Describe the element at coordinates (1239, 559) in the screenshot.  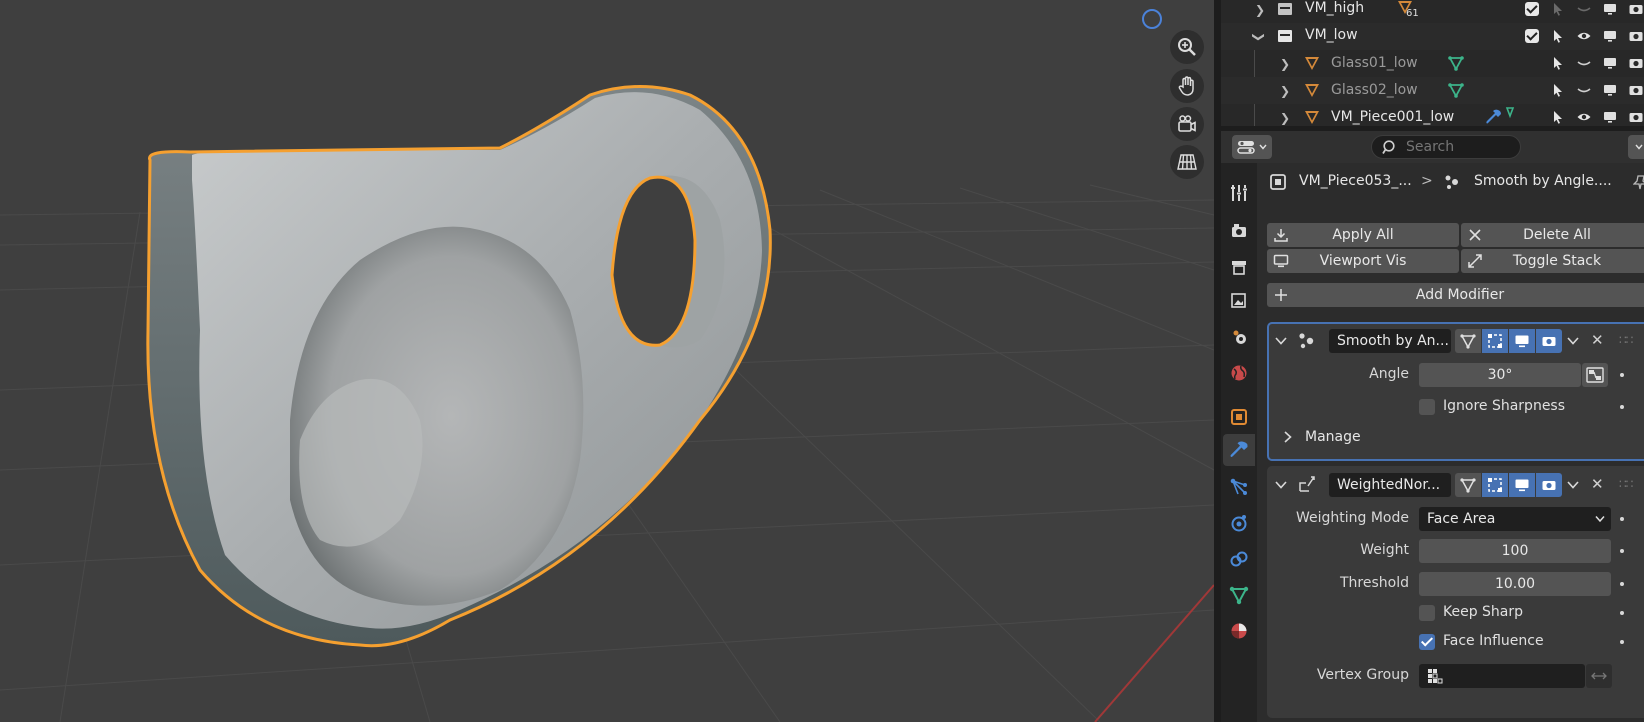
I see `tab-constraints` at that location.